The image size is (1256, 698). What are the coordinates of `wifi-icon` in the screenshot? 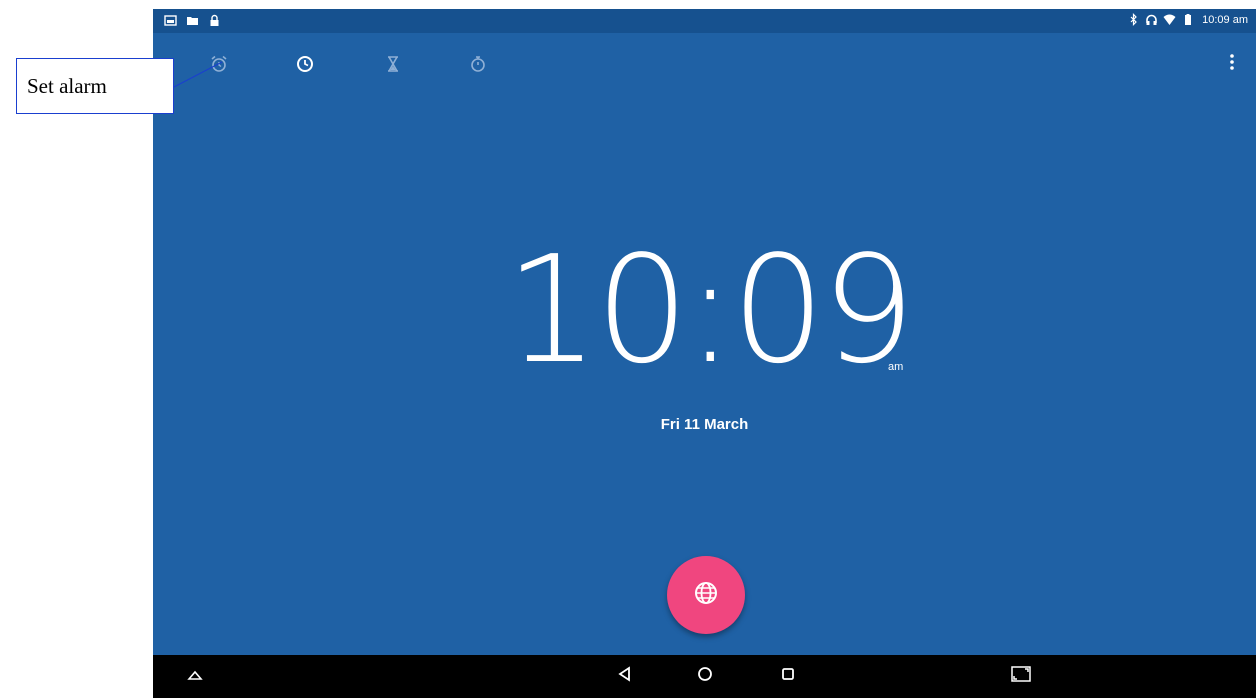 It's located at (1169, 19).